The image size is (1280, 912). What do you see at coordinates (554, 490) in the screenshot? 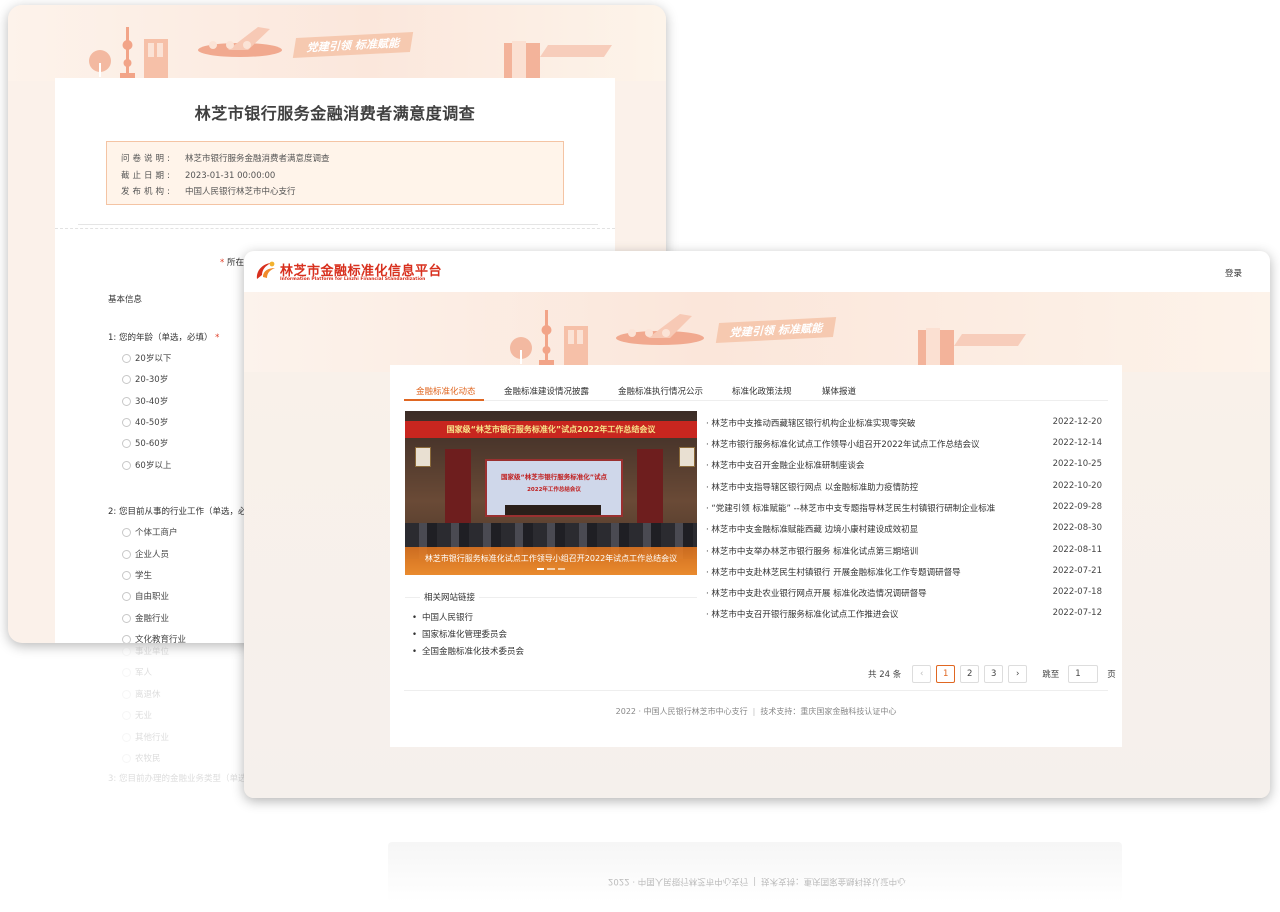
I see `screen-text: 2022年工作总结会议` at bounding box center [554, 490].